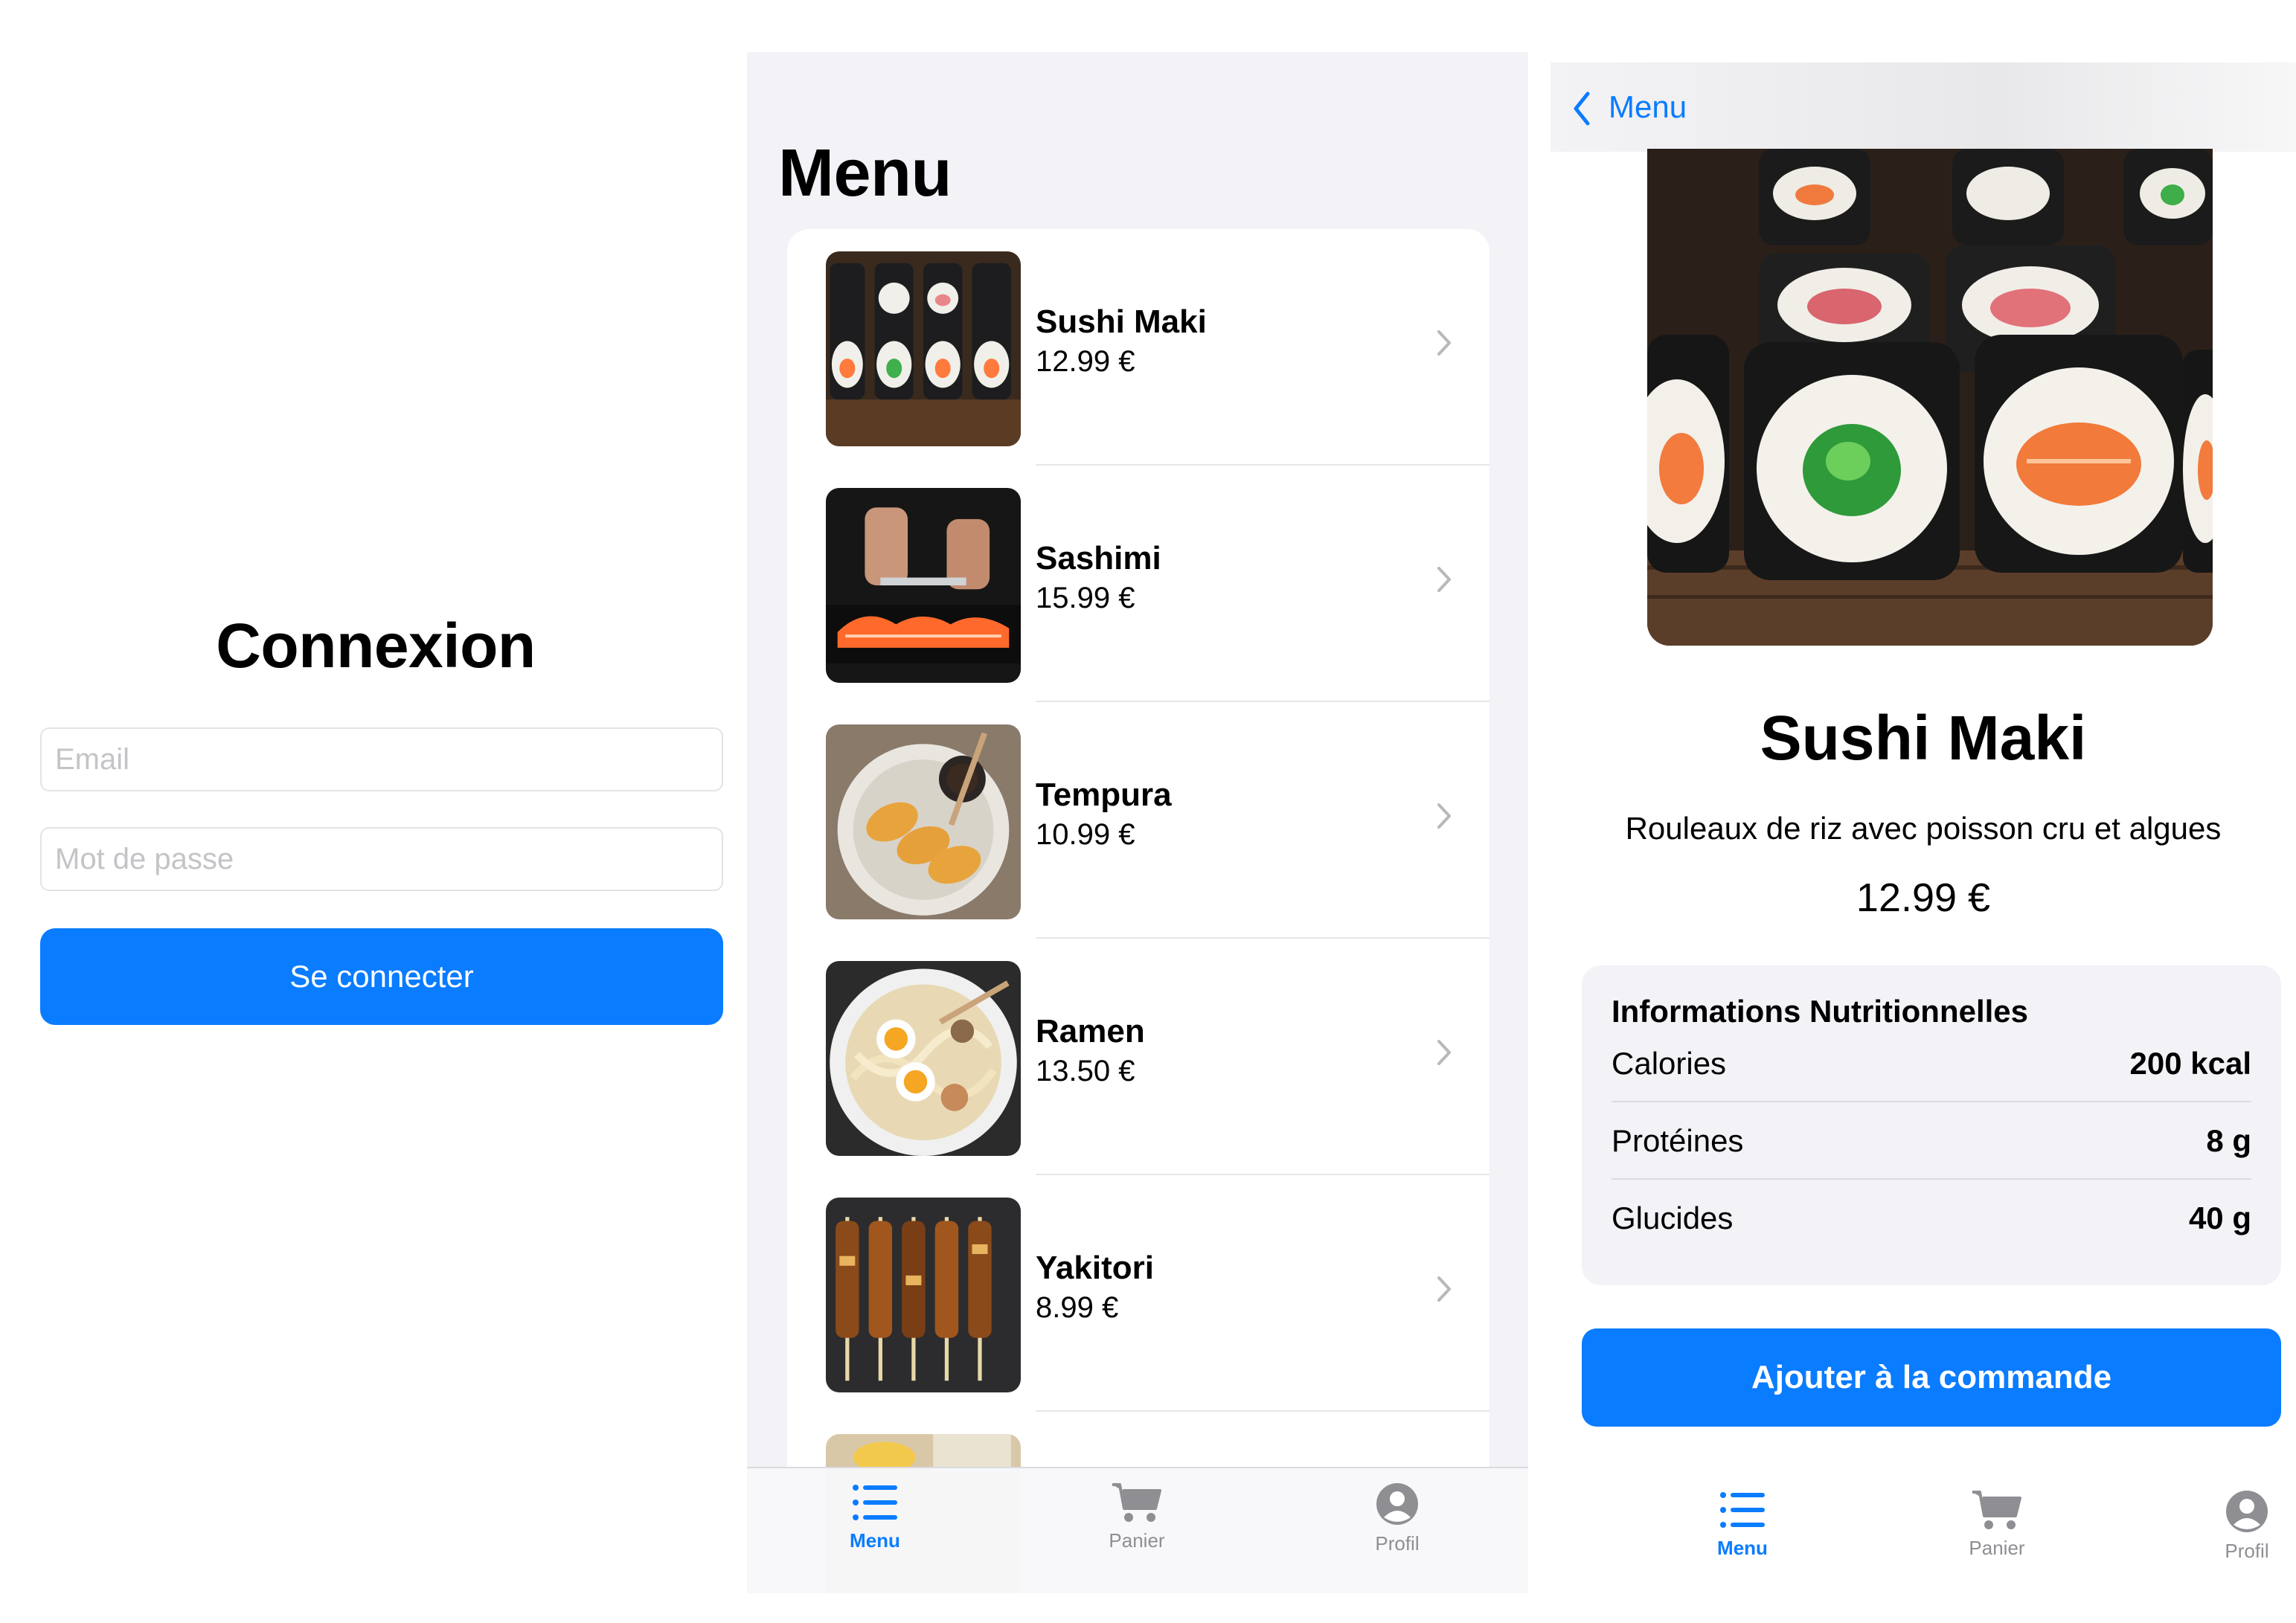  What do you see at coordinates (1669, 1063) in the screenshot?
I see `nutrition-label: Calories` at bounding box center [1669, 1063].